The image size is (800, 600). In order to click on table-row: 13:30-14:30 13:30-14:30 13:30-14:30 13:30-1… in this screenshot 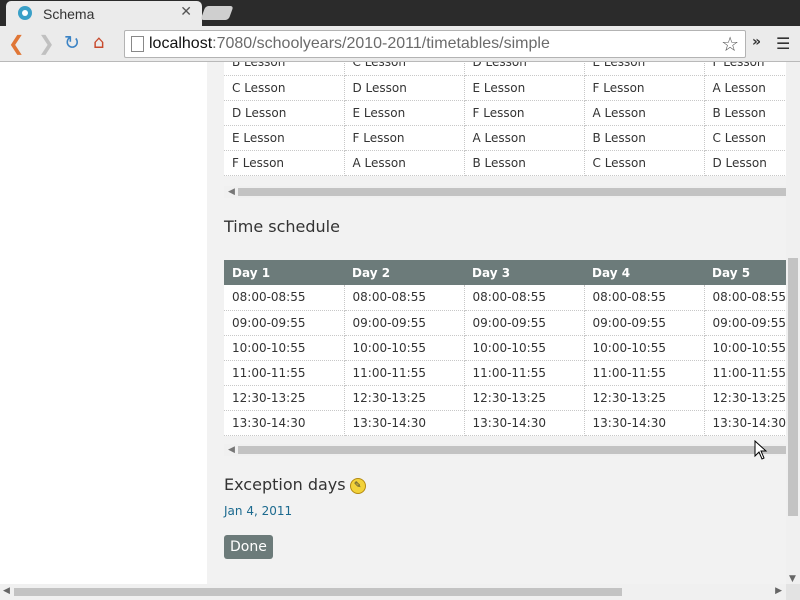, I will do `click(505, 423)`.